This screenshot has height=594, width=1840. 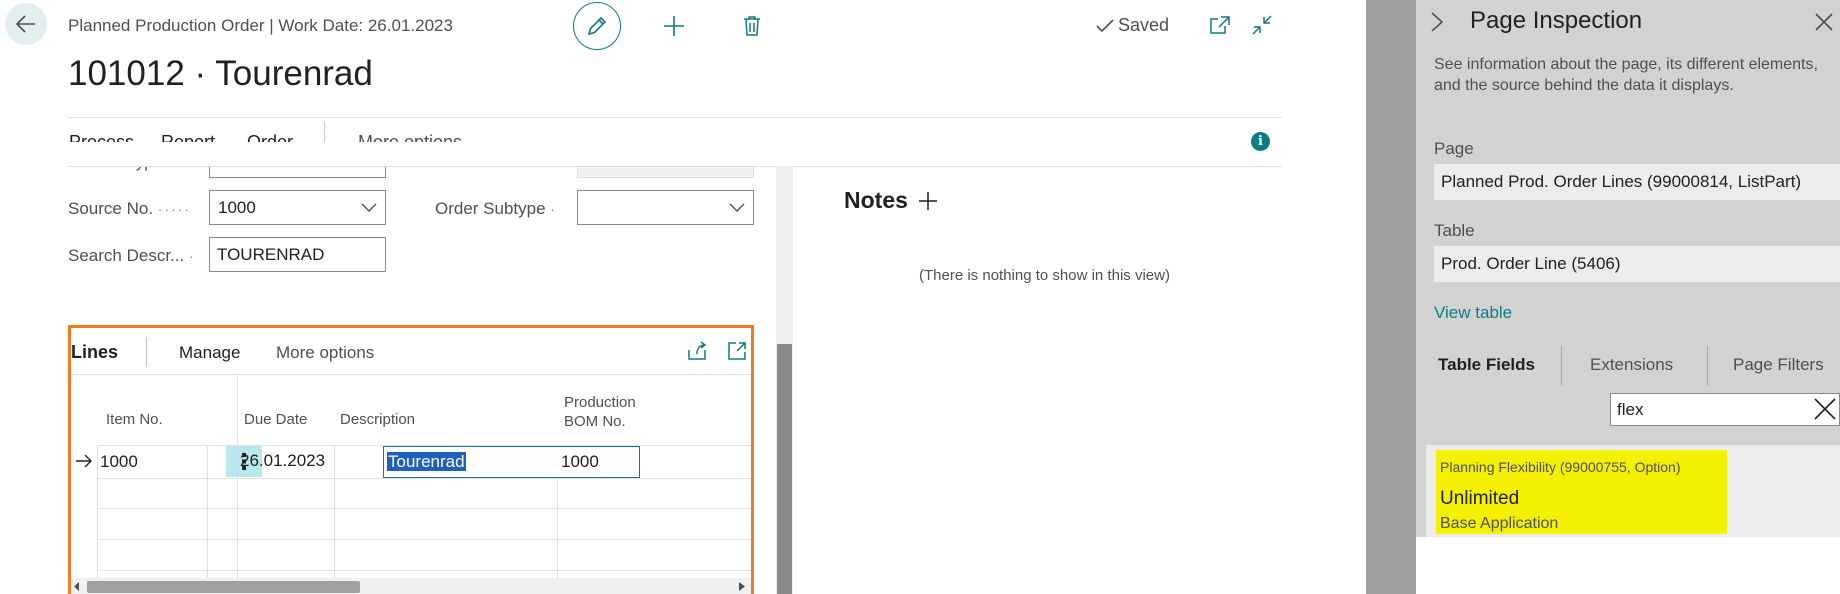 What do you see at coordinates (1486, 365) in the screenshot?
I see `tab-table-fields: Table Fields` at bounding box center [1486, 365].